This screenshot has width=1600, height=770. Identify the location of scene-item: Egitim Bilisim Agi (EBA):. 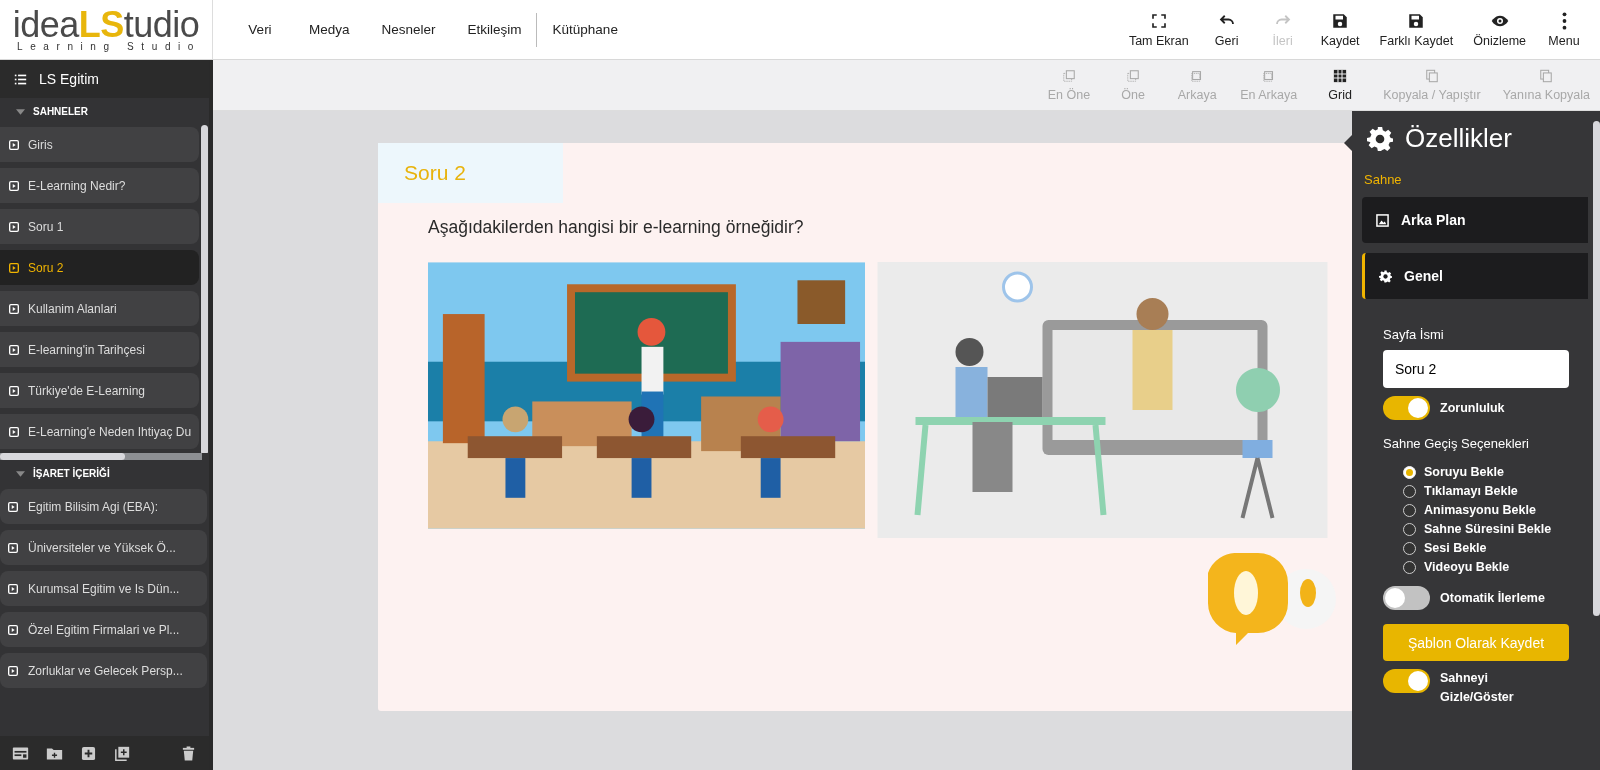
(103, 506).